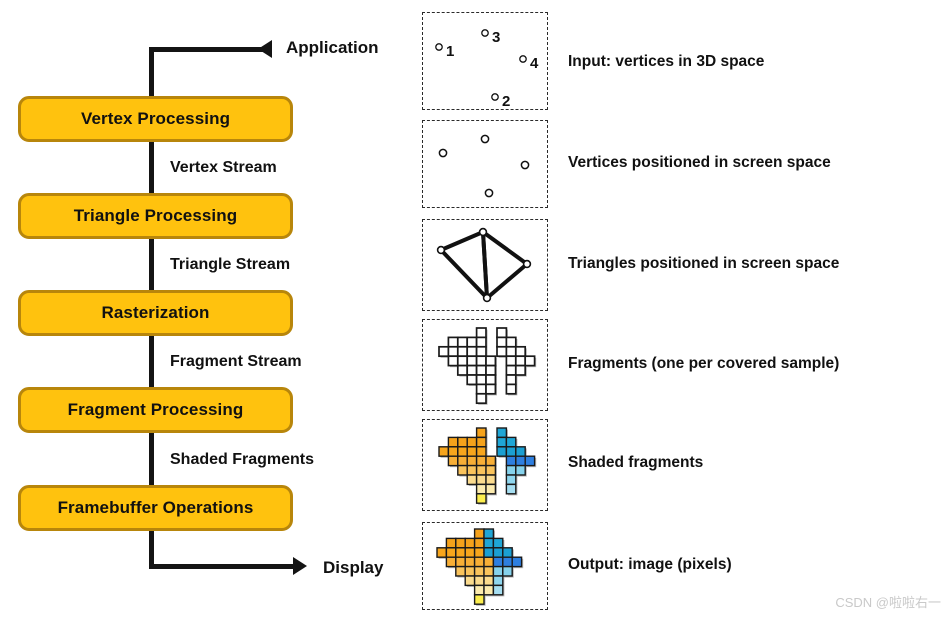 Image resolution: width=951 pixels, height=617 pixels. What do you see at coordinates (506, 101) in the screenshot?
I see `svg-text: 2` at bounding box center [506, 101].